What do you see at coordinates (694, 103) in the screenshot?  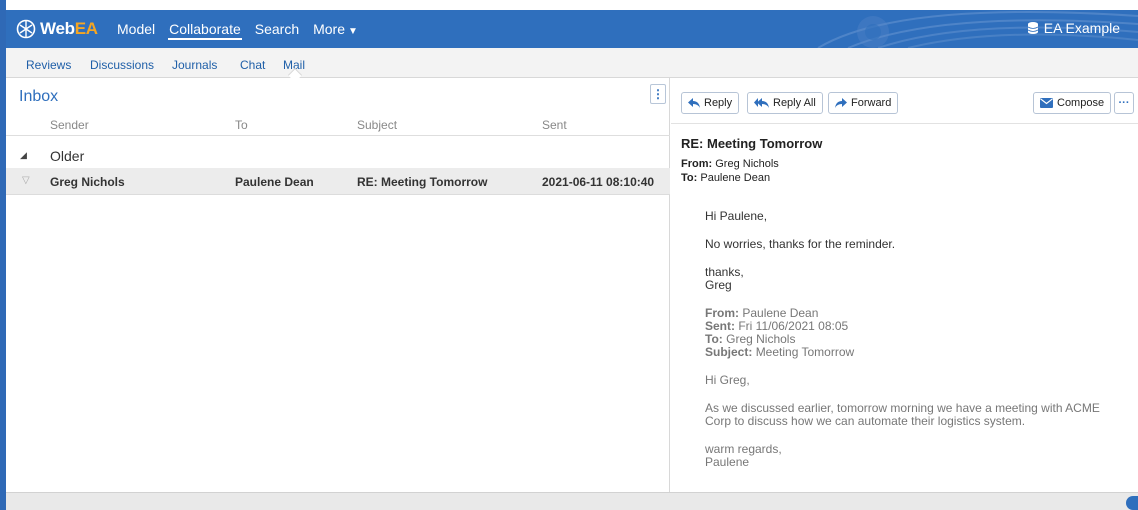 I see `reply-icon` at bounding box center [694, 103].